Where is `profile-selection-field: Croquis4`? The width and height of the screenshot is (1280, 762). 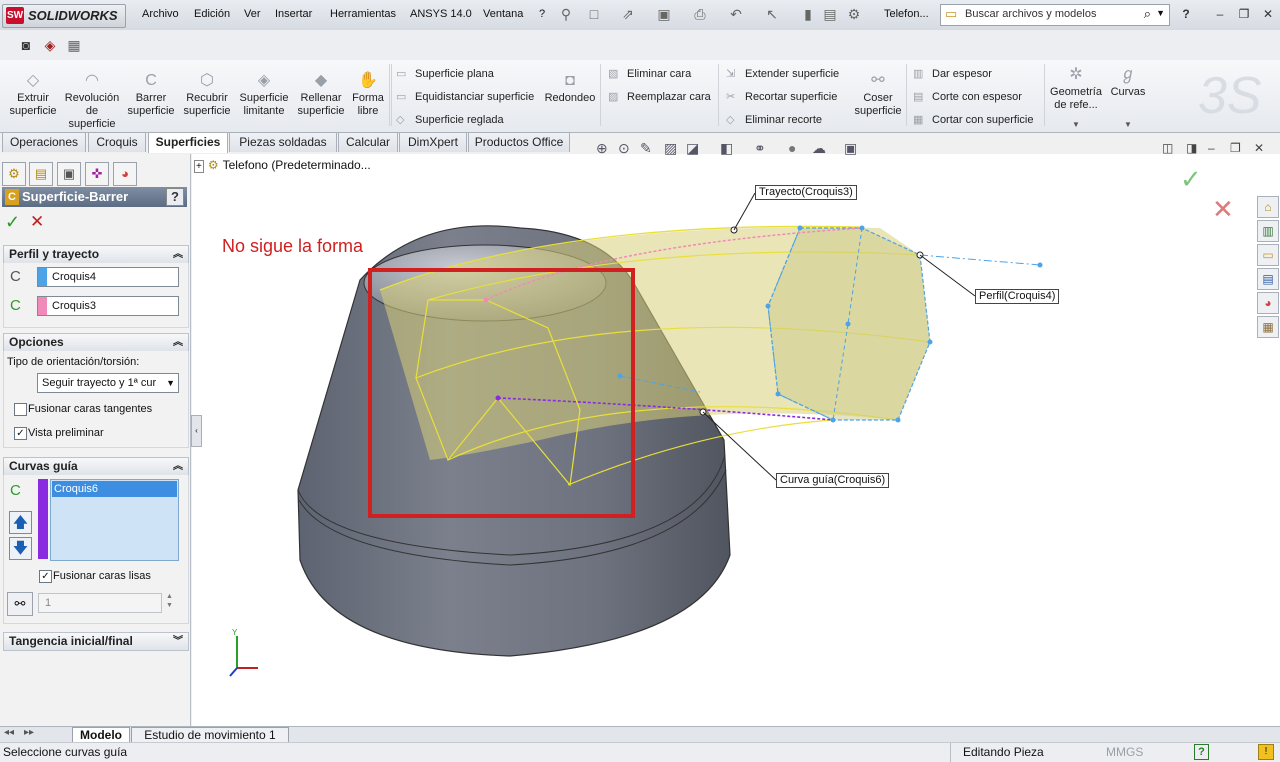
profile-selection-field: Croquis4 is located at coordinates (108, 277).